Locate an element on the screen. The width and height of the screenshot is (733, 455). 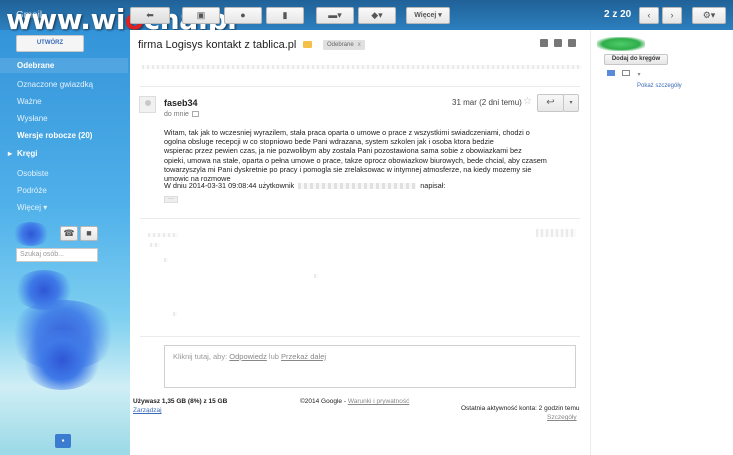
archive-icon: ▣ is located at coordinates (201, 15).